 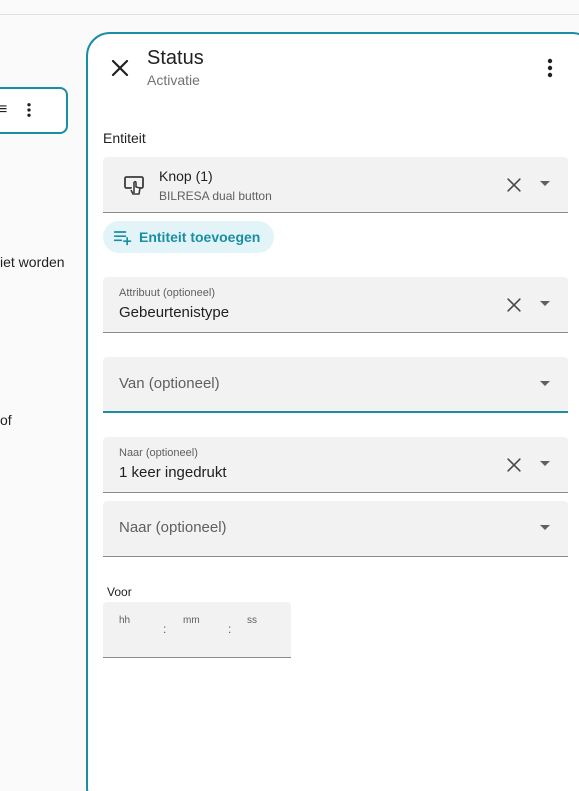 I want to click on background-text-1: iet worden, so click(x=32, y=262).